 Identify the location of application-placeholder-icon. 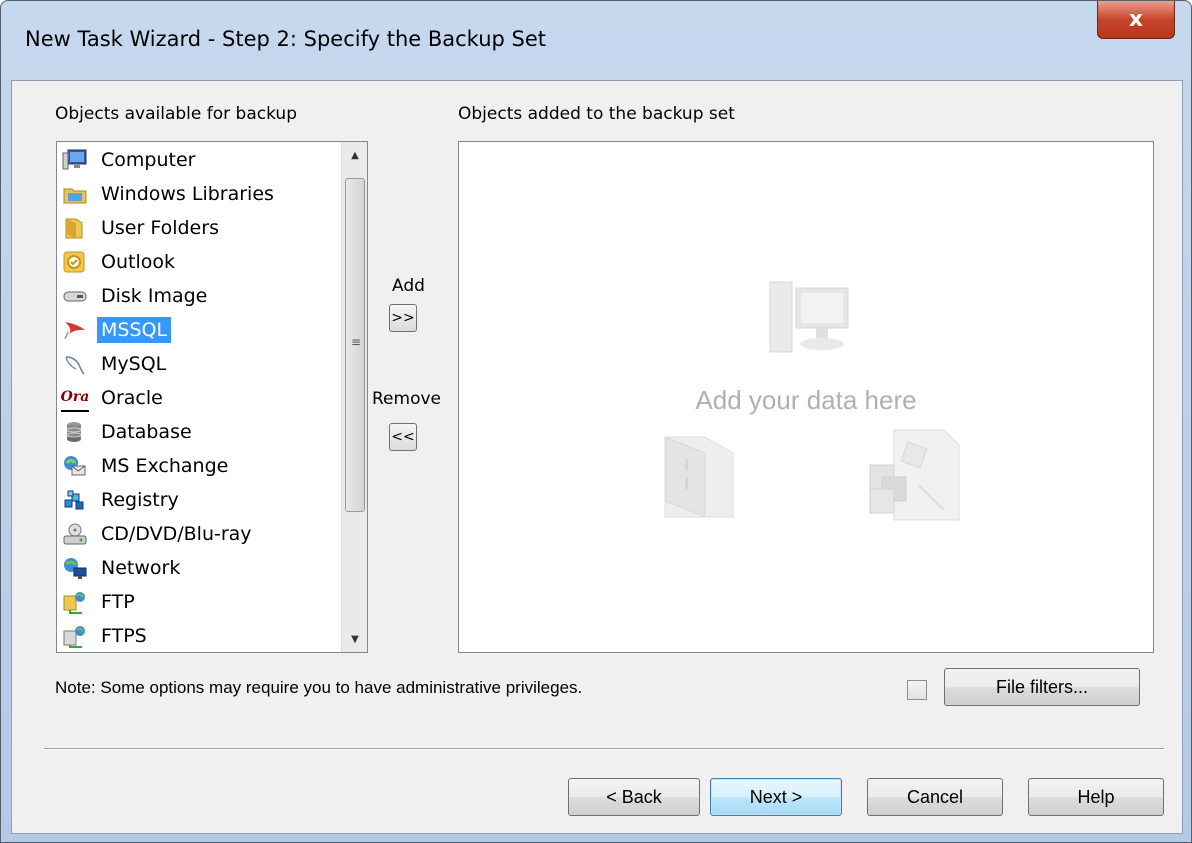
(914, 477).